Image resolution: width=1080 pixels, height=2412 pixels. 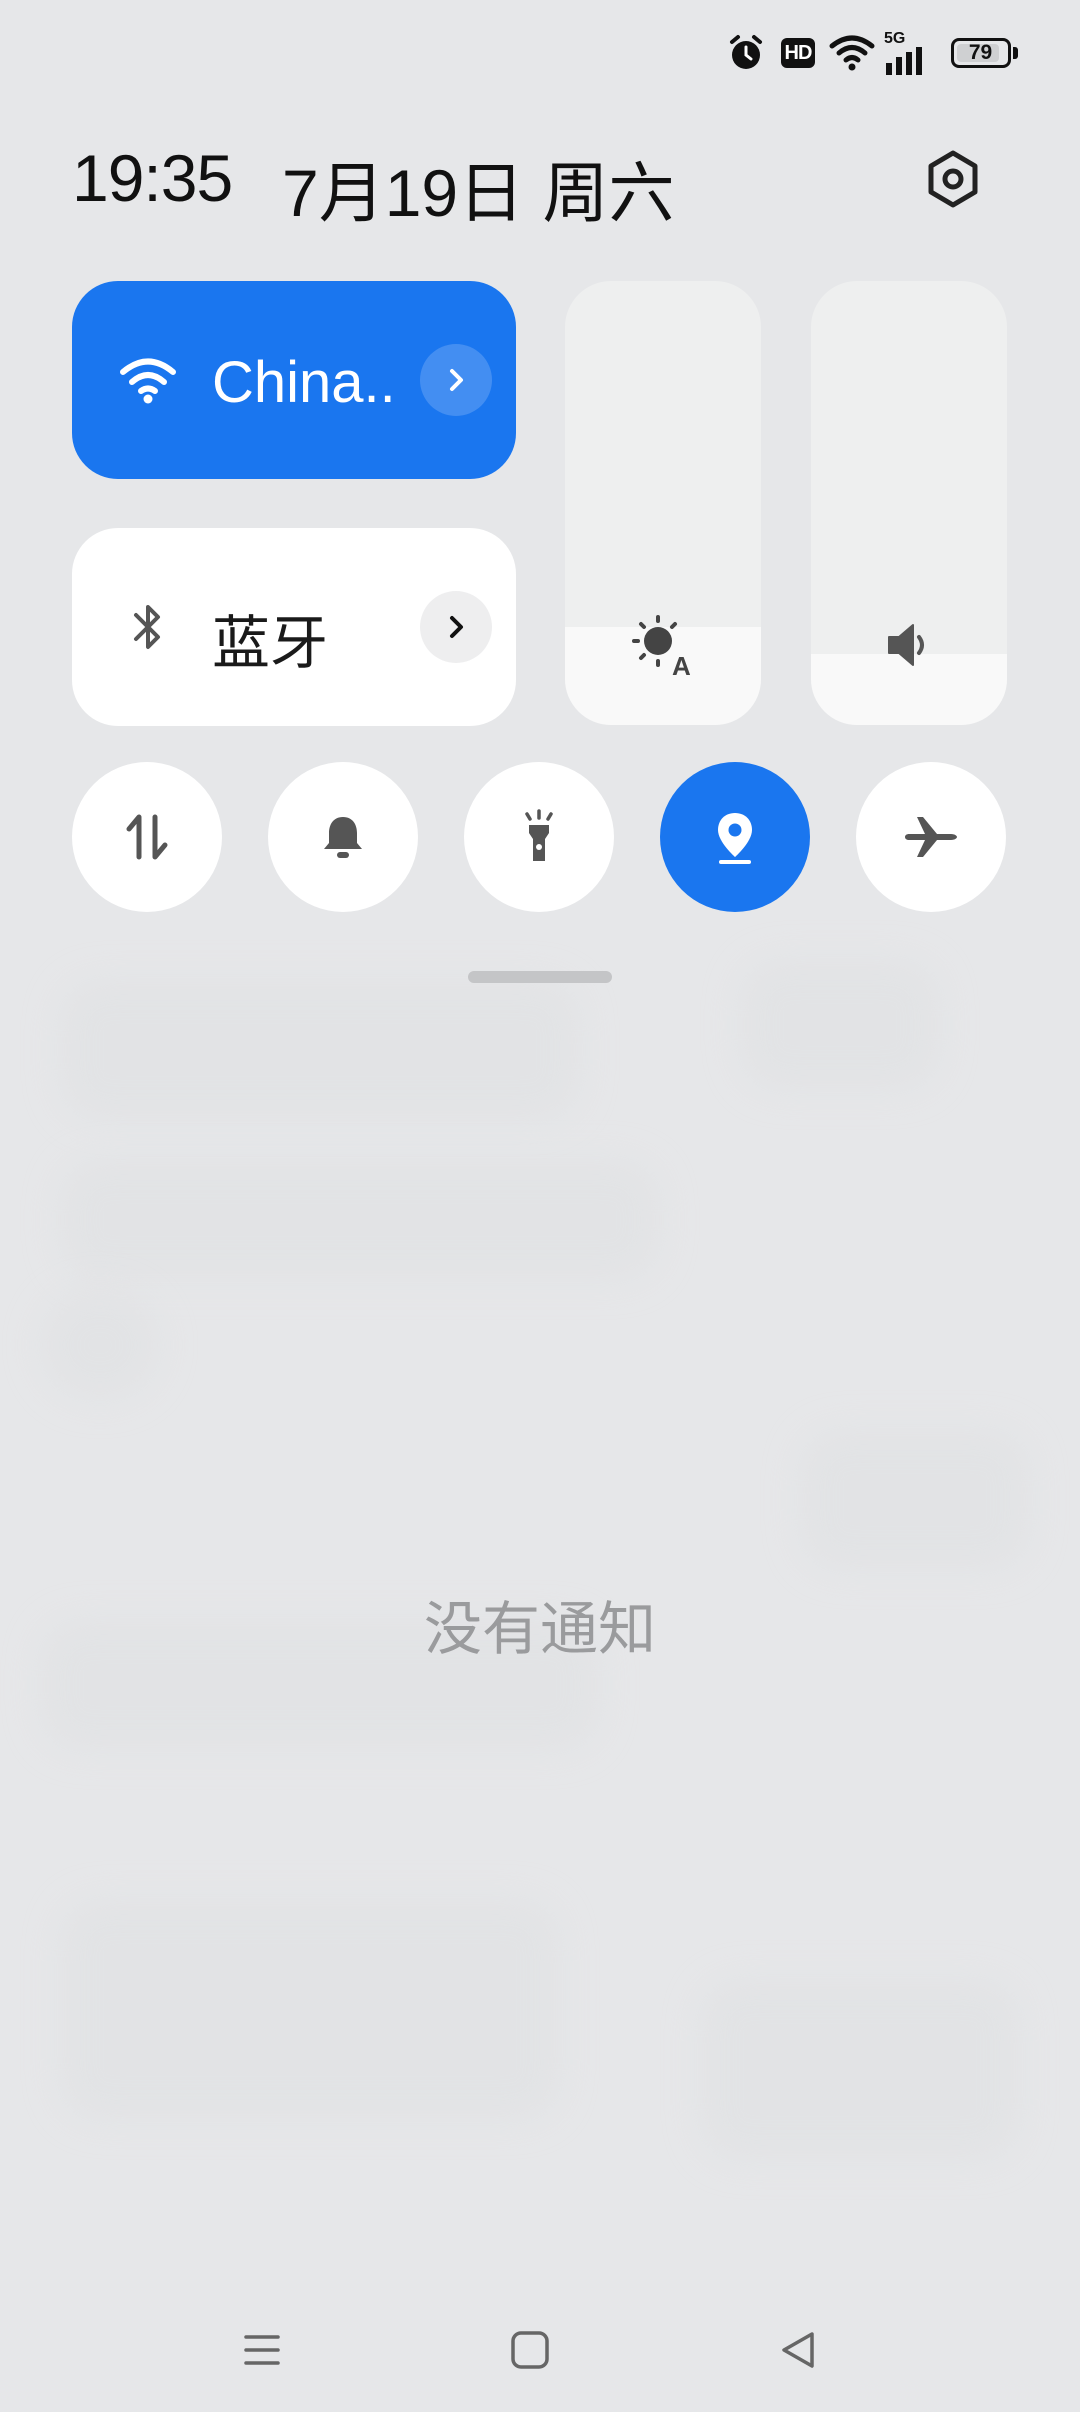 I want to click on hd-icon: HD, so click(x=798, y=53).